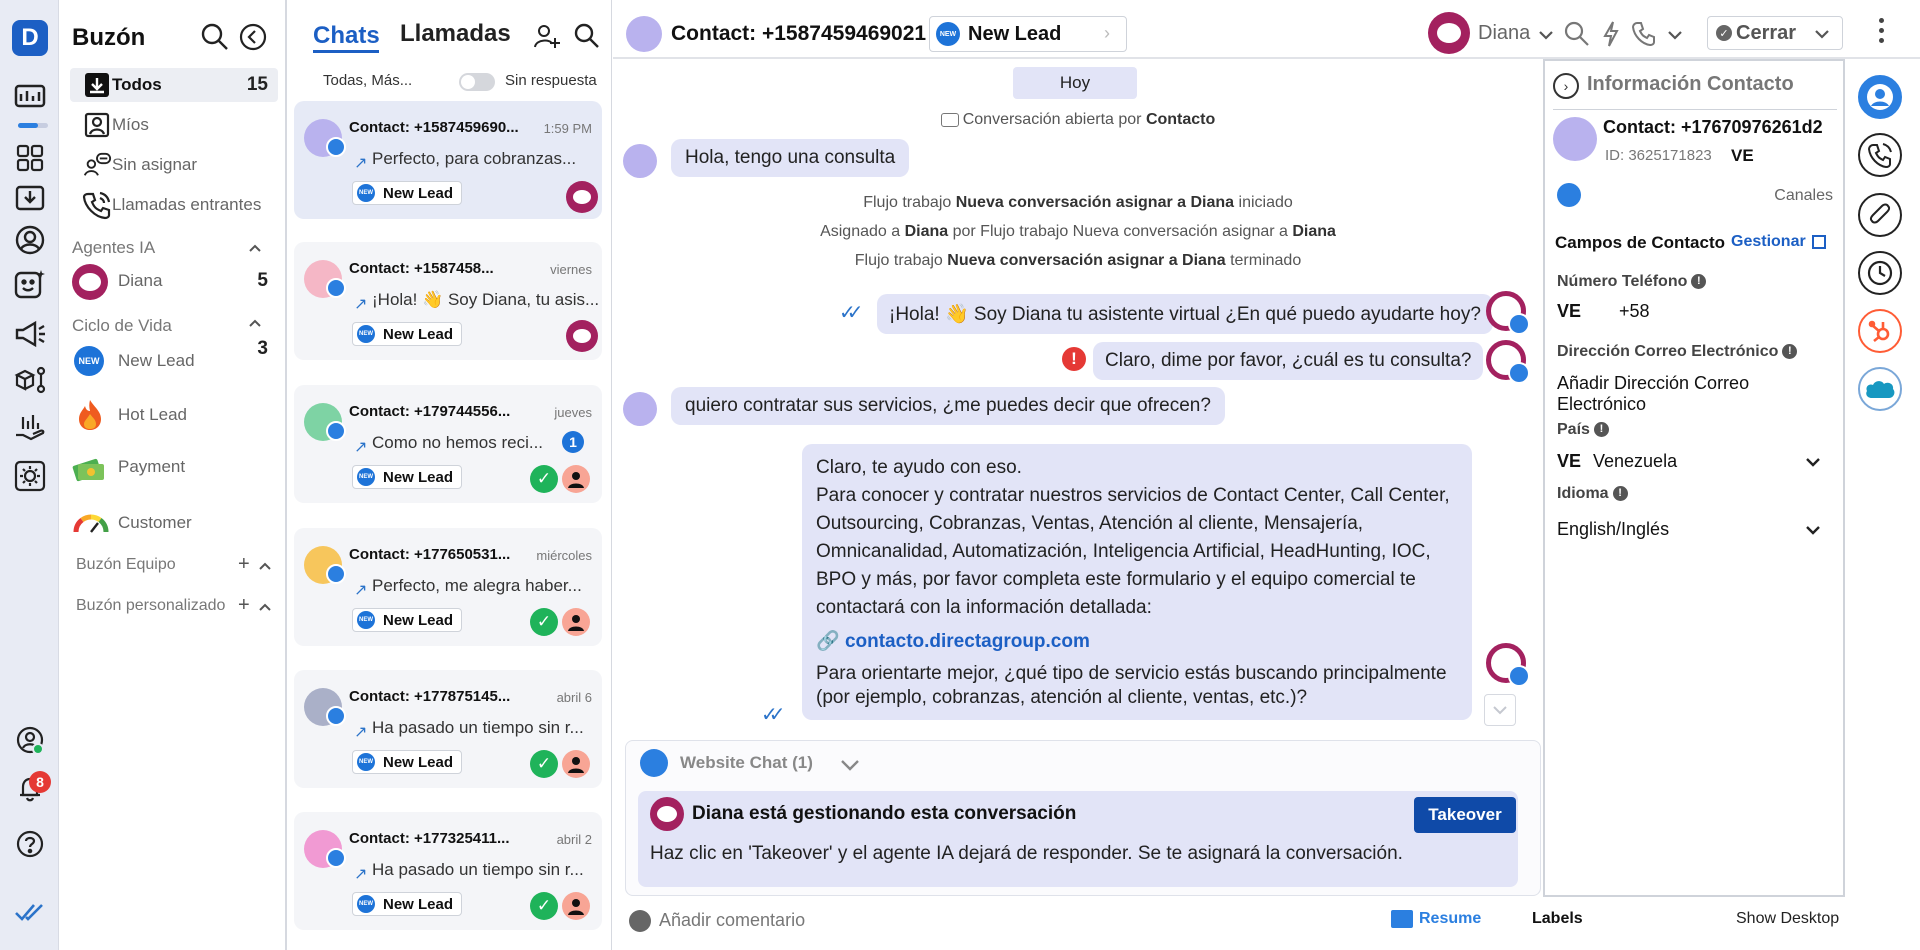 This screenshot has height=950, width=1920. What do you see at coordinates (113, 248) in the screenshot?
I see `ai-agents-section: Agentes IA` at bounding box center [113, 248].